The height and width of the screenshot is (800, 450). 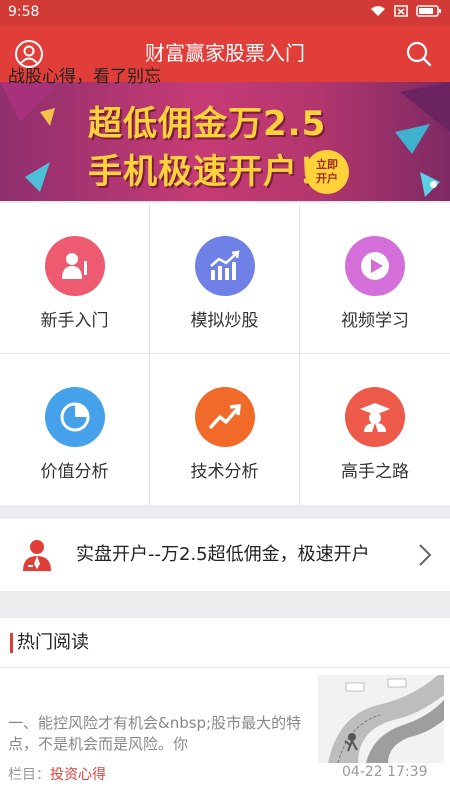 What do you see at coordinates (381, 719) in the screenshot?
I see `article-thumbnail` at bounding box center [381, 719].